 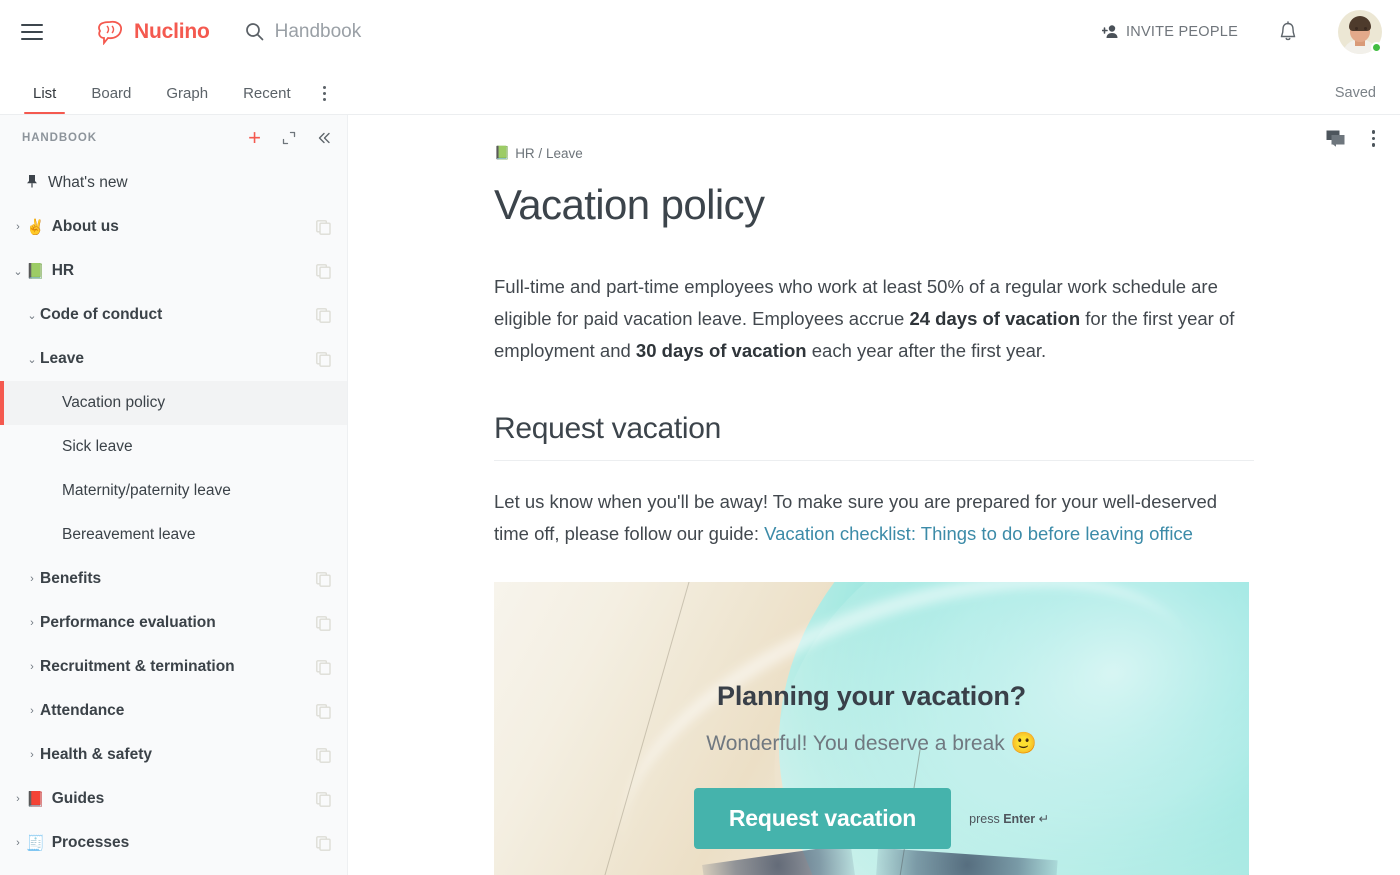 What do you see at coordinates (1288, 31) in the screenshot?
I see `bell-icon` at bounding box center [1288, 31].